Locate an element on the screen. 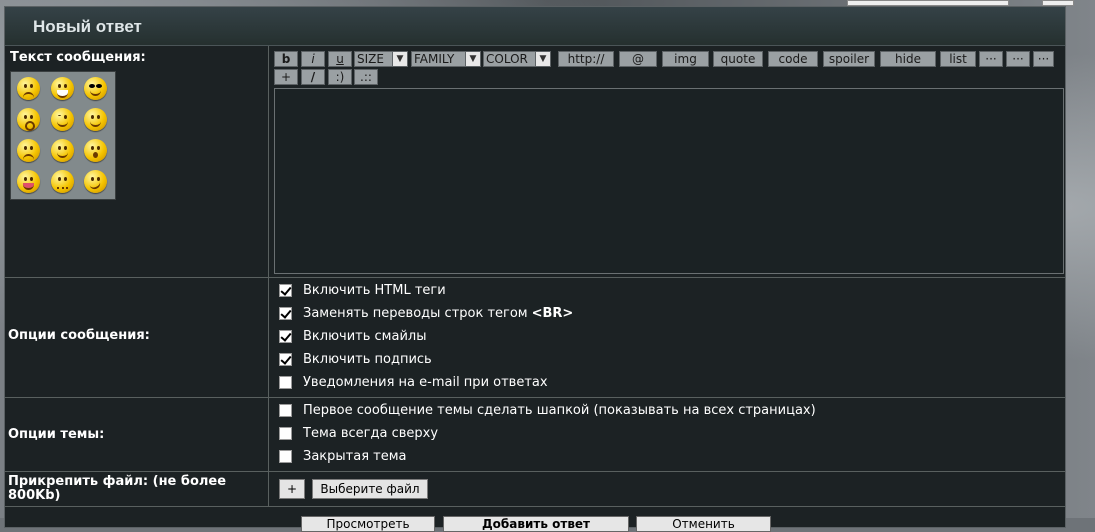  topic-options-label-cell: Опции темы: is located at coordinates (137, 434).